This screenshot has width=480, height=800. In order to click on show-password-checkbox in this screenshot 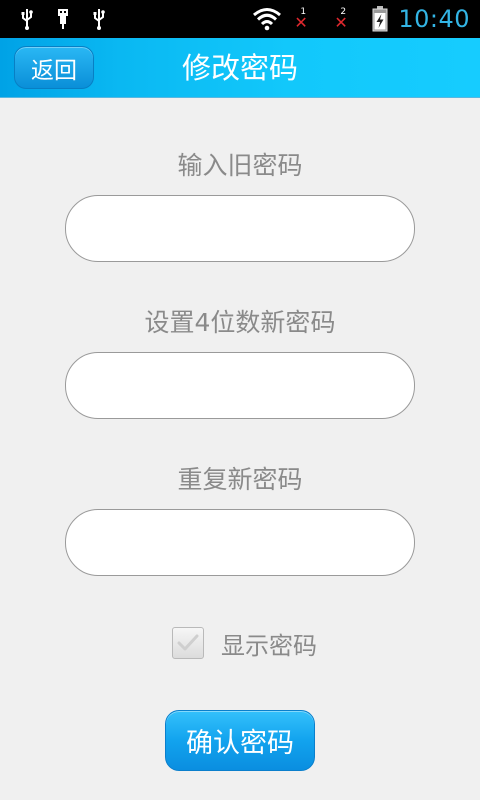, I will do `click(188, 643)`.